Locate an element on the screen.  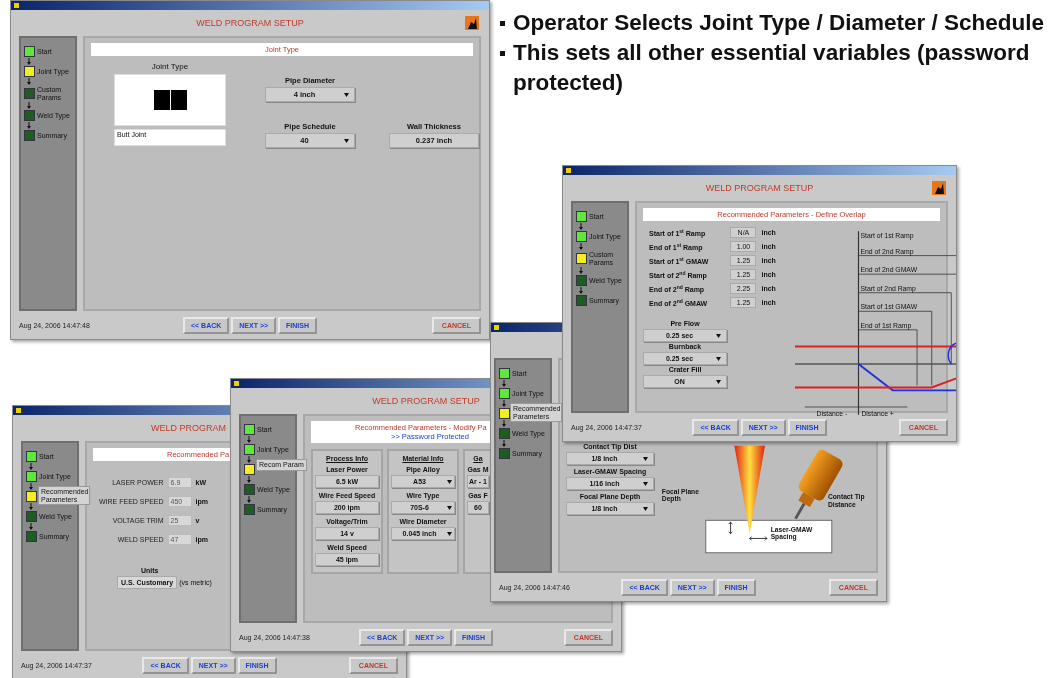
field-label: Joint Type is located at coordinates (170, 66).